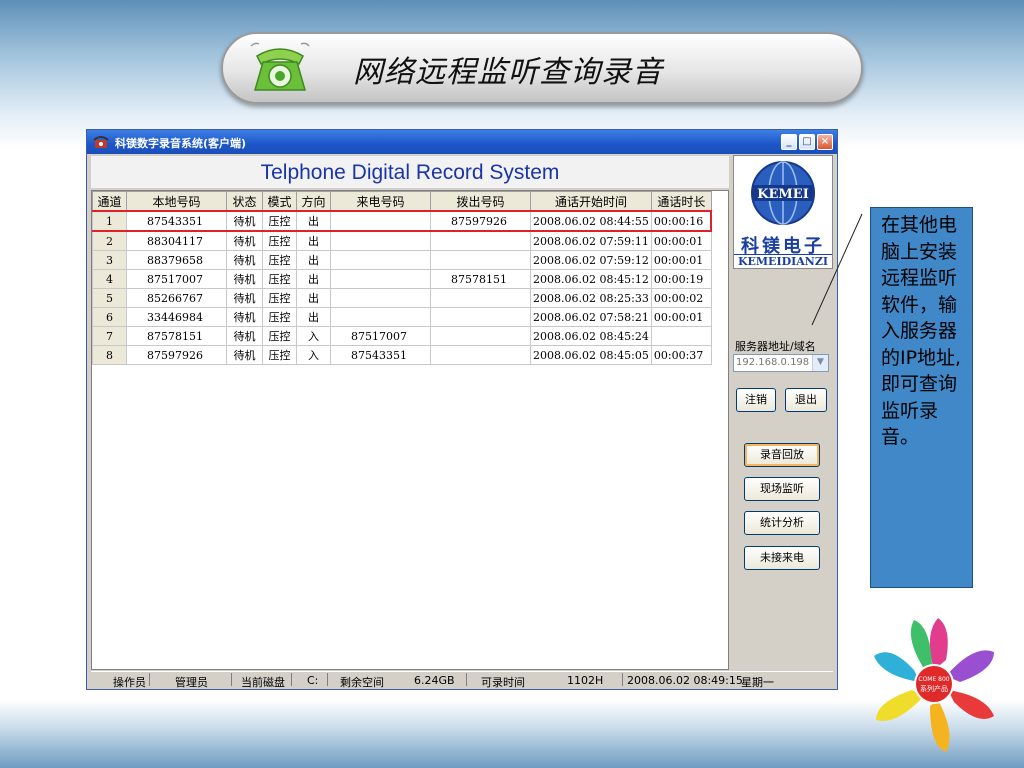  What do you see at coordinates (933, 679) in the screenshot?
I see `emblem-top-text: COME 800` at bounding box center [933, 679].